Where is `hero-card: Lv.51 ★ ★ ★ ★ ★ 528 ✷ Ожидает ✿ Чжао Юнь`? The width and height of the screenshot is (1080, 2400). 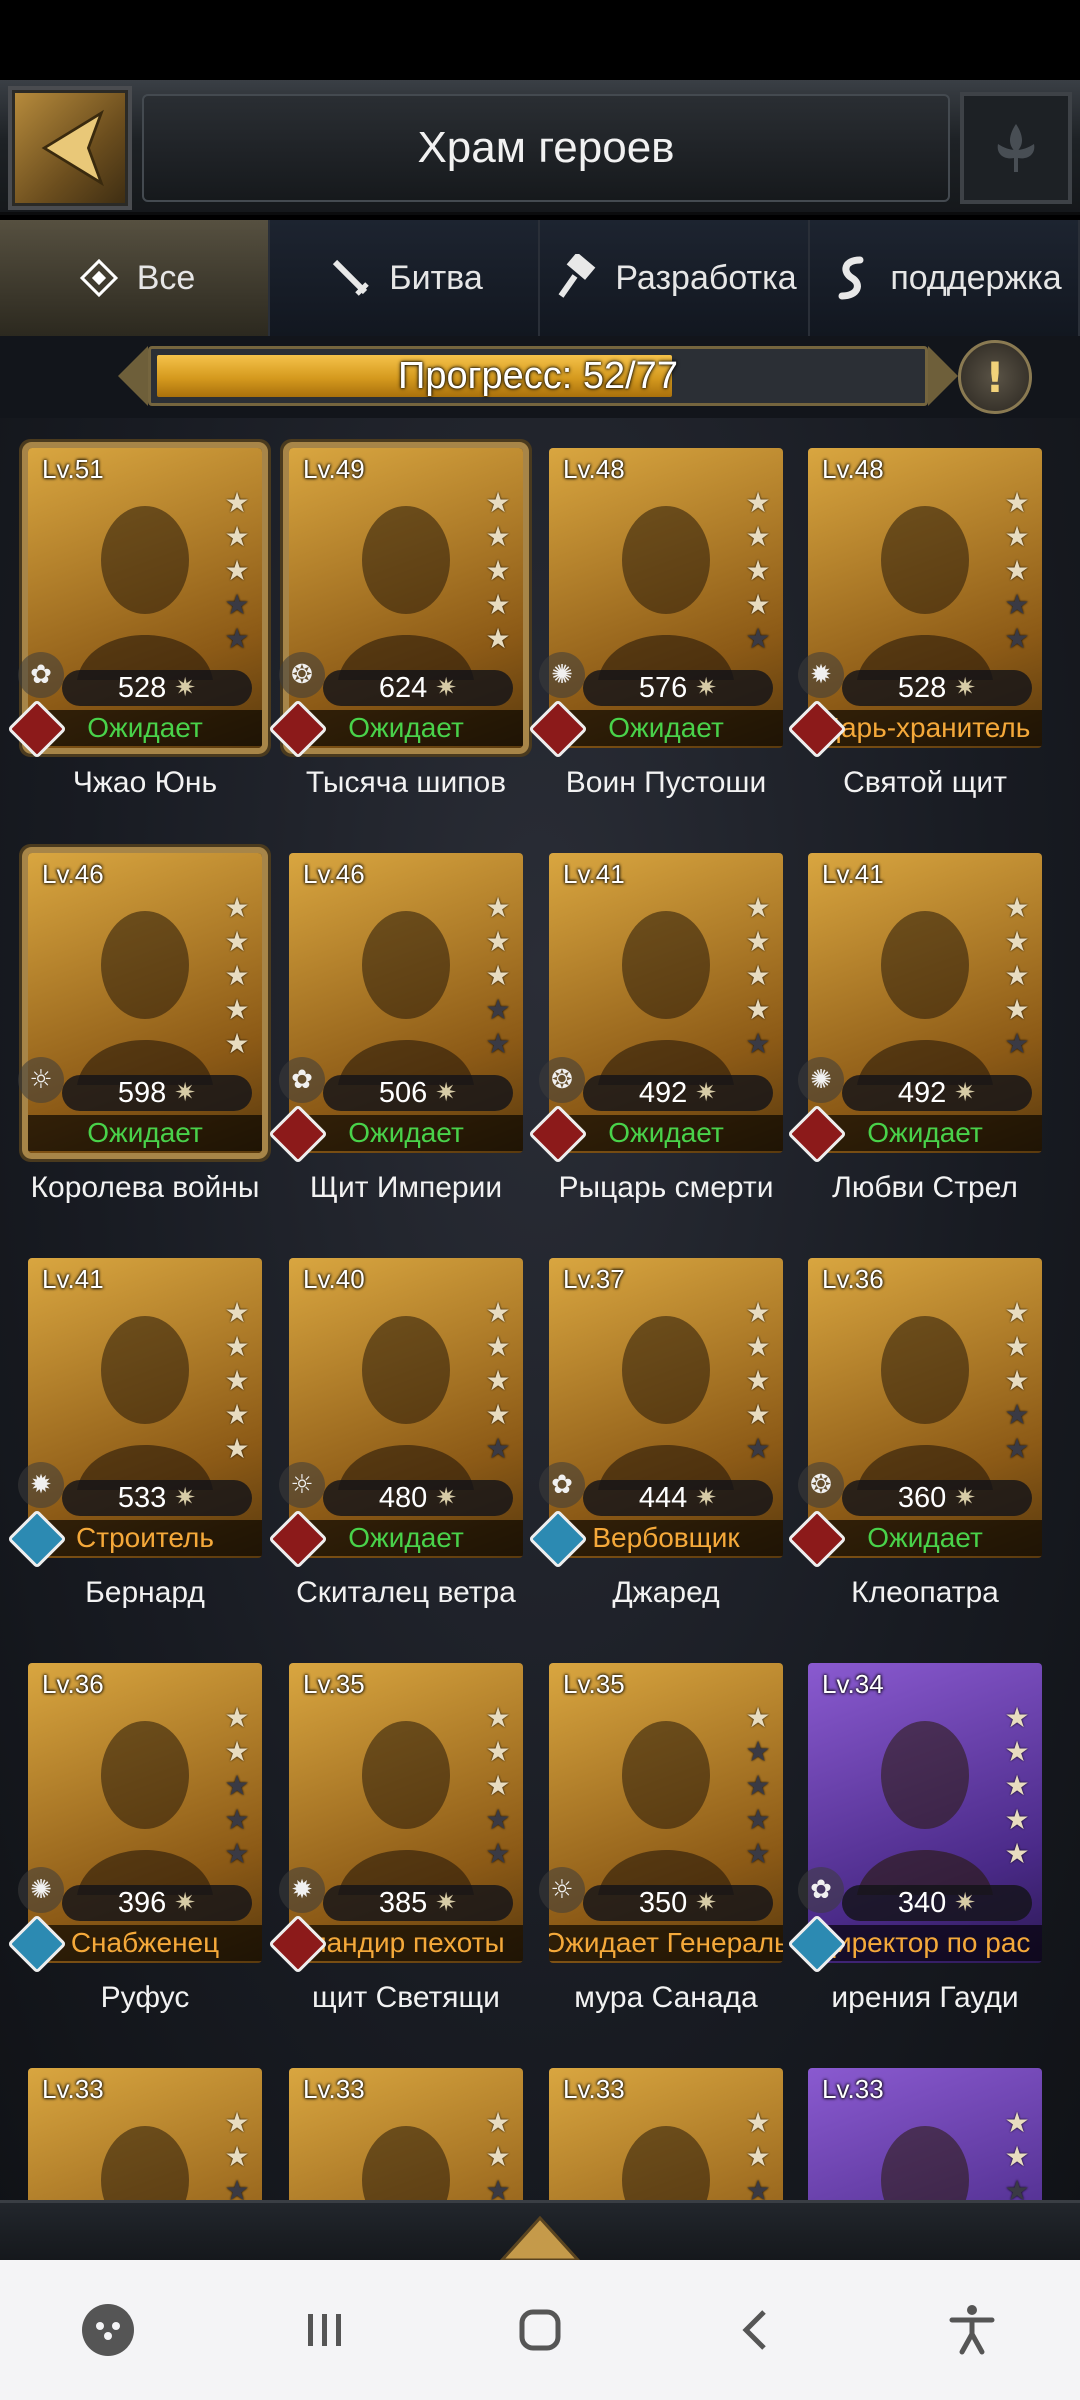 hero-card: Lv.51 ★ ★ ★ ★ ★ 528 ✷ Ожидает ✿ Чжао Юнь is located at coordinates (138, 623).